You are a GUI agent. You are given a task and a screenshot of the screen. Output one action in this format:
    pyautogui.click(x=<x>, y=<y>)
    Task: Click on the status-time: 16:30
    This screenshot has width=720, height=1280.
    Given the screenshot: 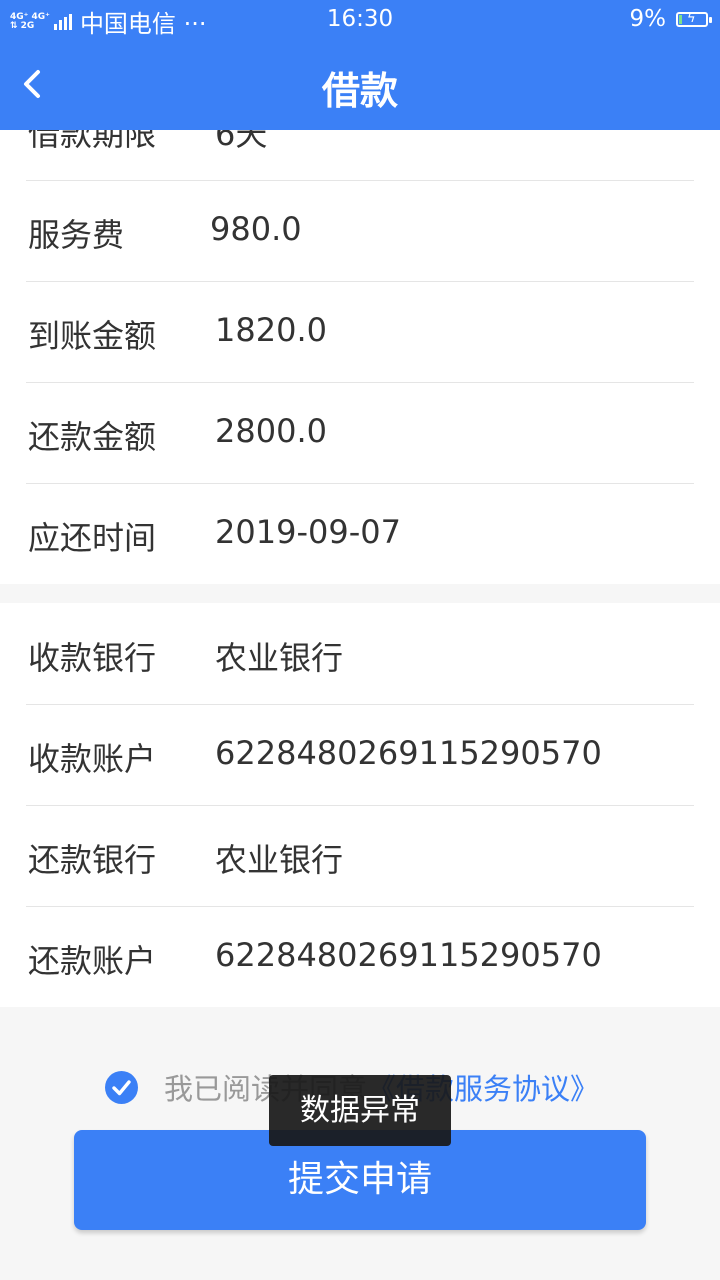 What is the action you would take?
    pyautogui.click(x=360, y=19)
    